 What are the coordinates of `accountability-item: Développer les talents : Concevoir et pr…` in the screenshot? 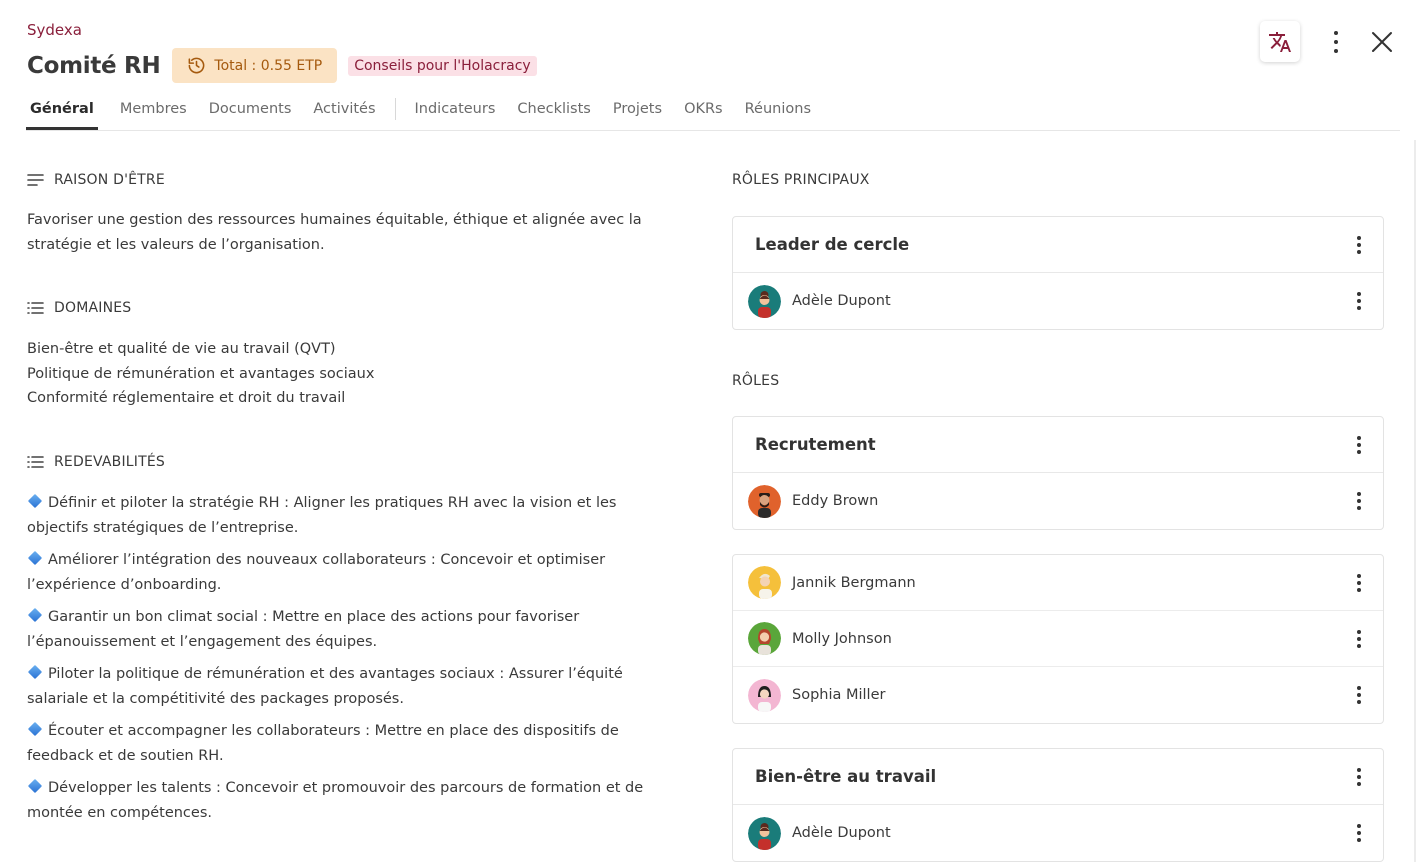 It's located at (352, 801).